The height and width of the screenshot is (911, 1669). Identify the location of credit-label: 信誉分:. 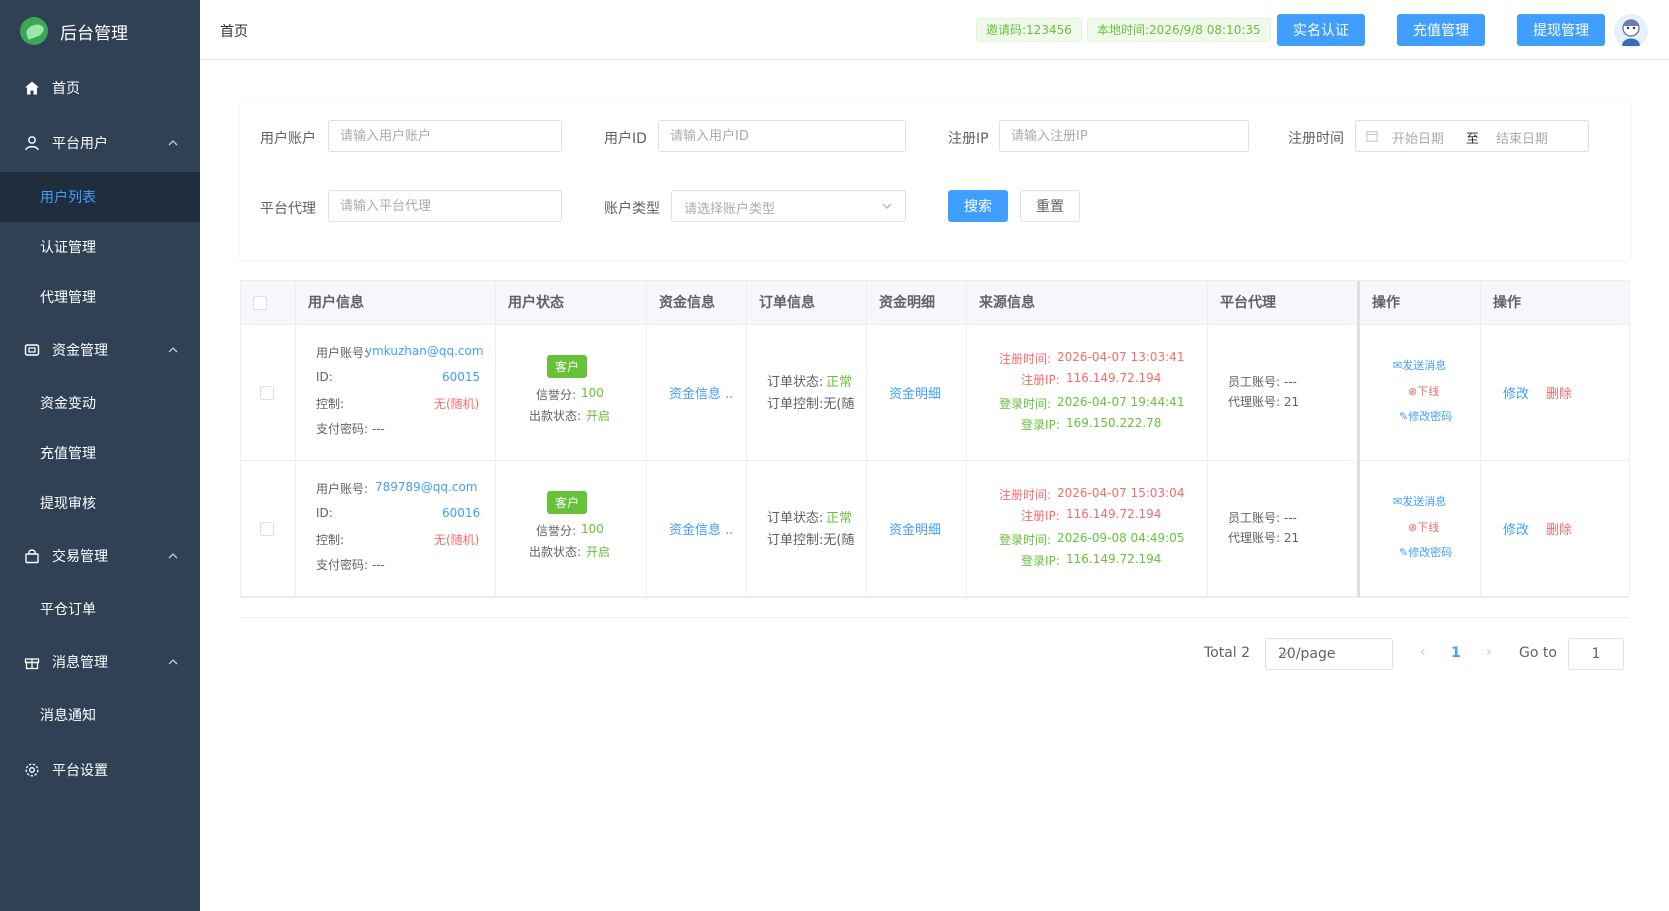
(556, 395).